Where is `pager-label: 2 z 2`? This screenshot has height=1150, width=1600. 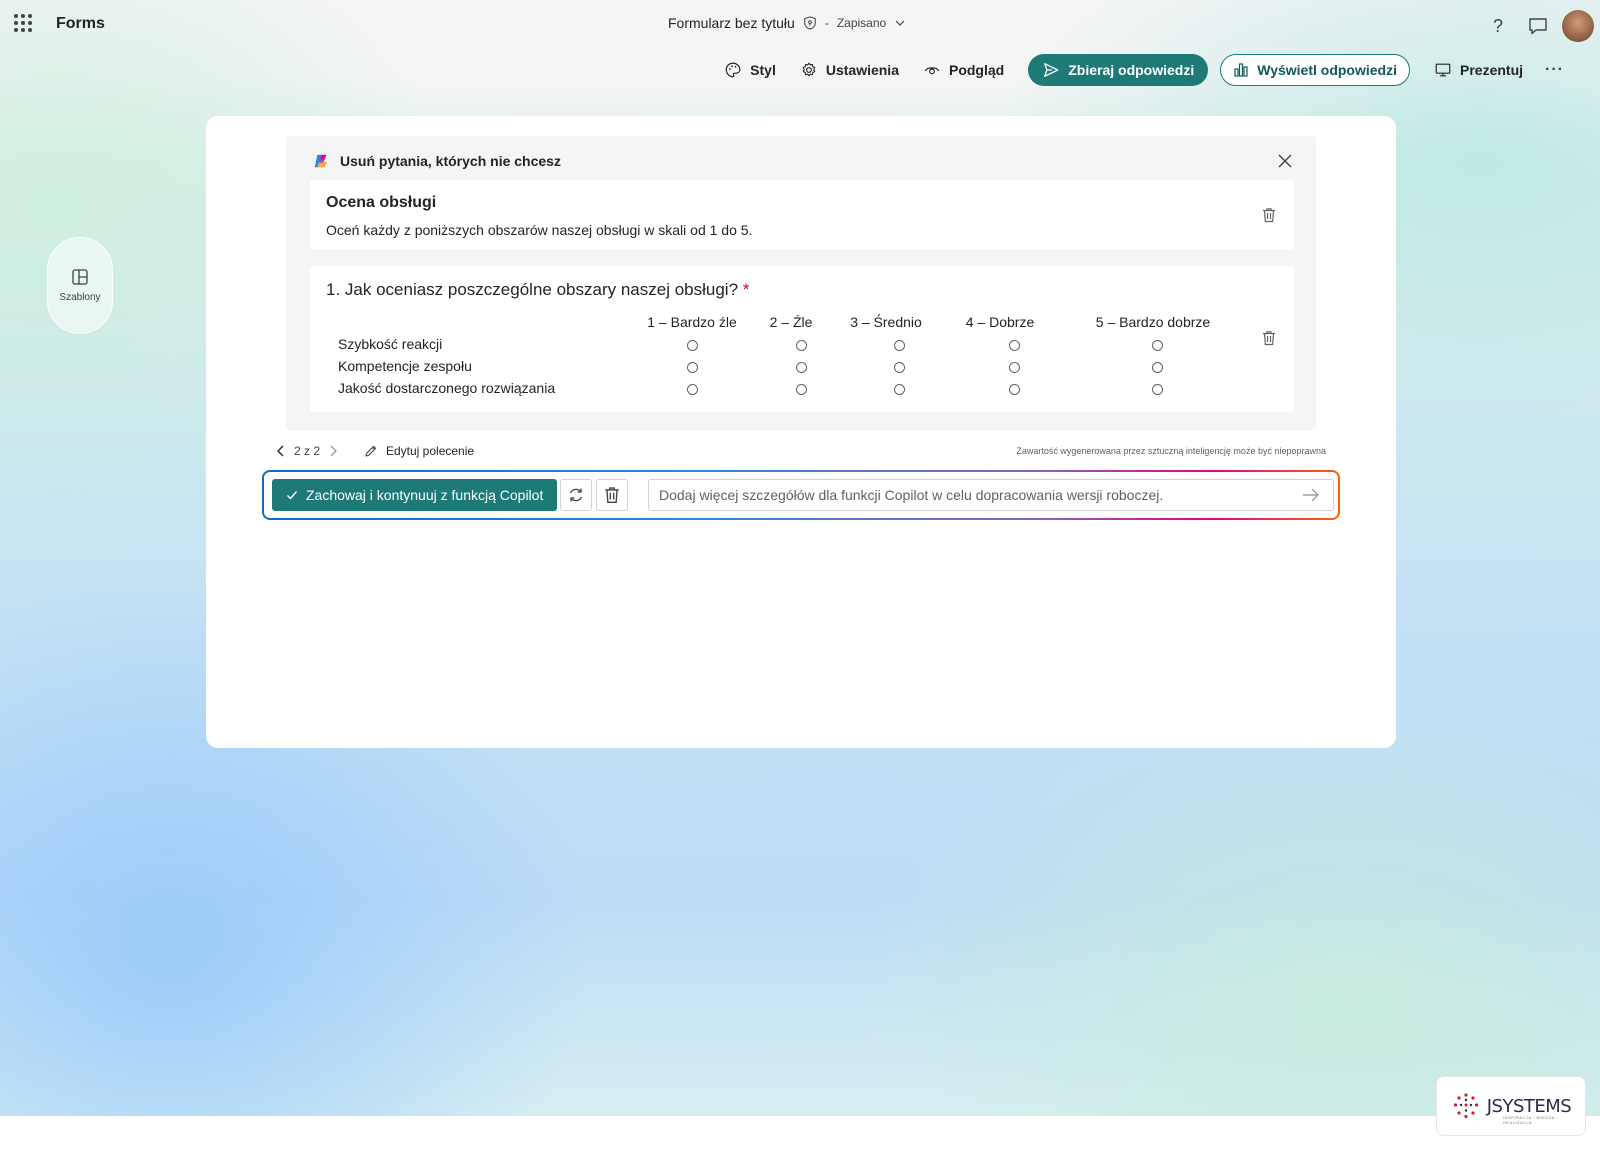 pager-label: 2 z 2 is located at coordinates (307, 451).